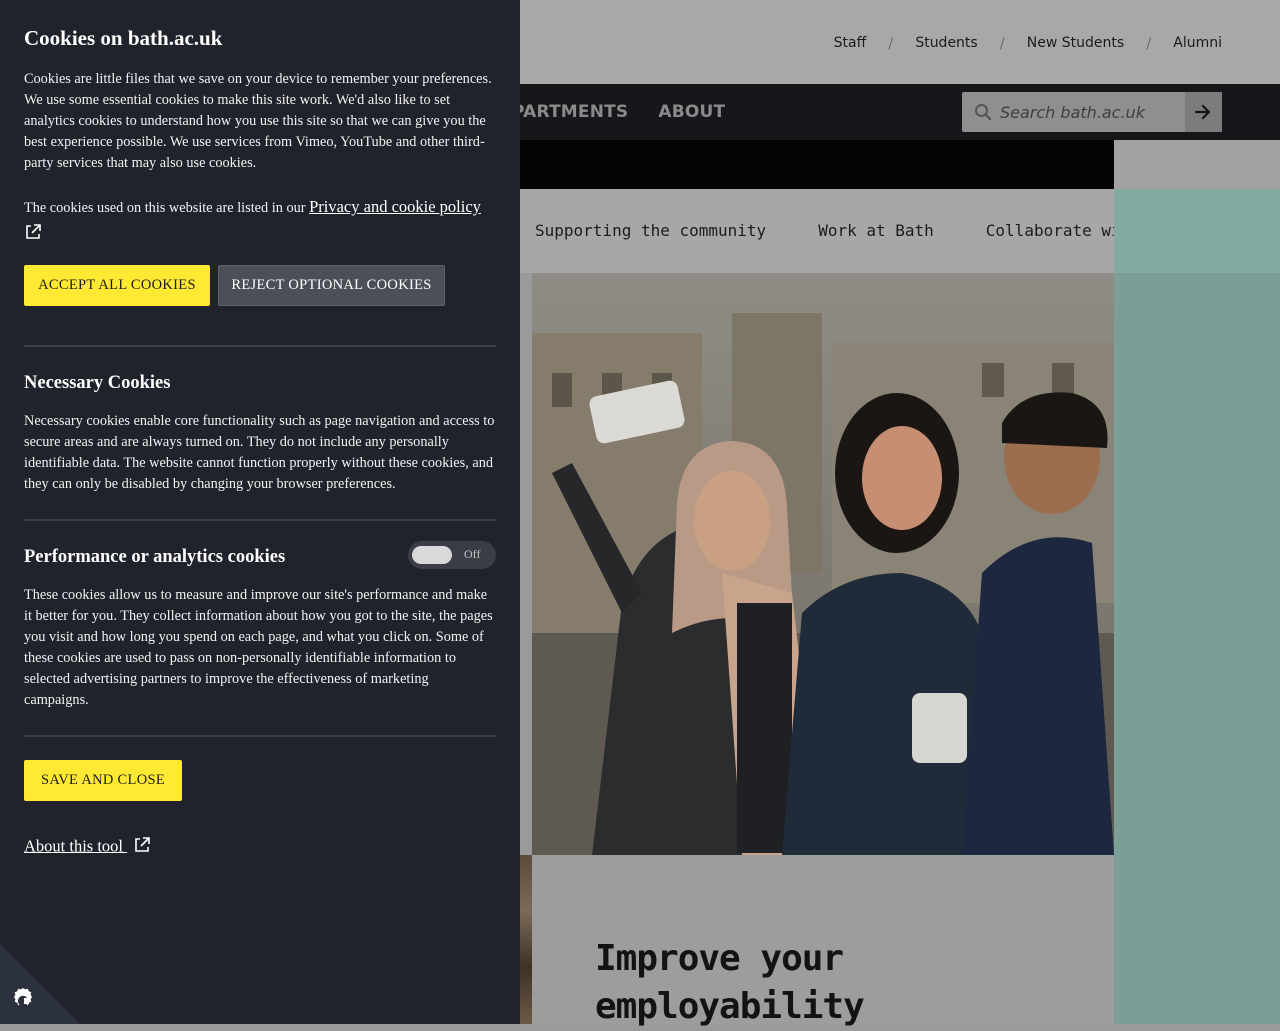 The height and width of the screenshot is (1031, 1280). I want to click on accept-all-cookies-button: ACCEPT ALL COOKIES, so click(117, 285).